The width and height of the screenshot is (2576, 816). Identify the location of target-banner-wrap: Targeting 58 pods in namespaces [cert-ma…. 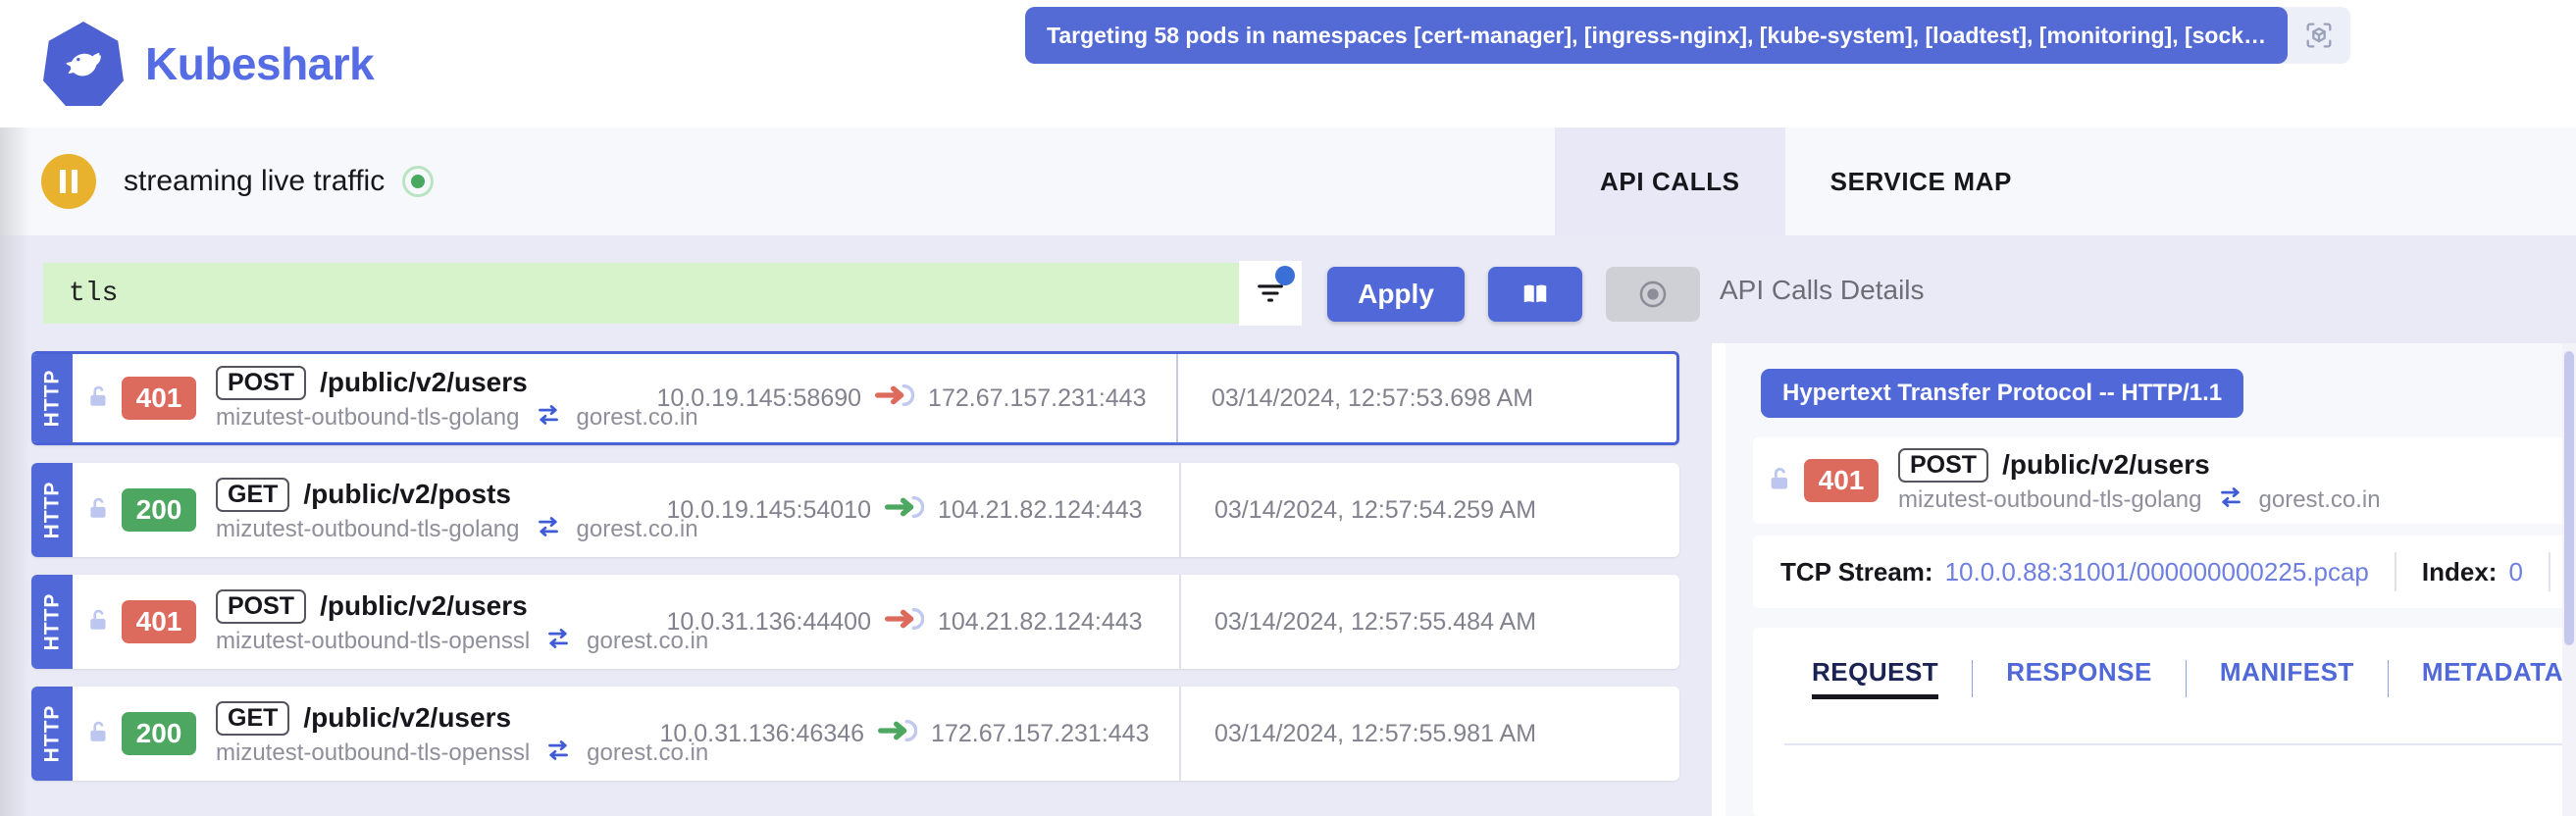
(1688, 35).